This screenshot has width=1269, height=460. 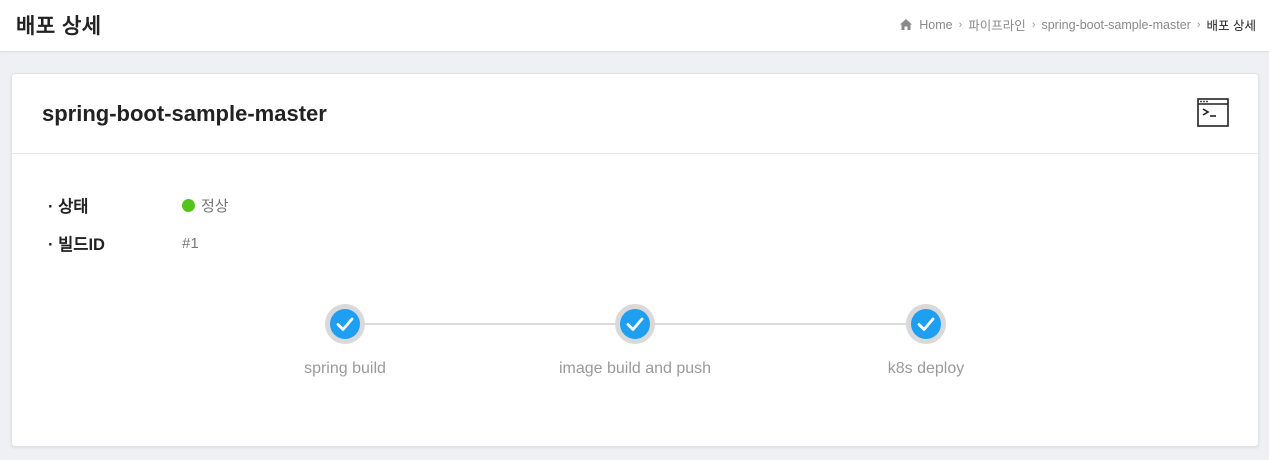 What do you see at coordinates (68, 207) in the screenshot?
I see `status-label: · 상태` at bounding box center [68, 207].